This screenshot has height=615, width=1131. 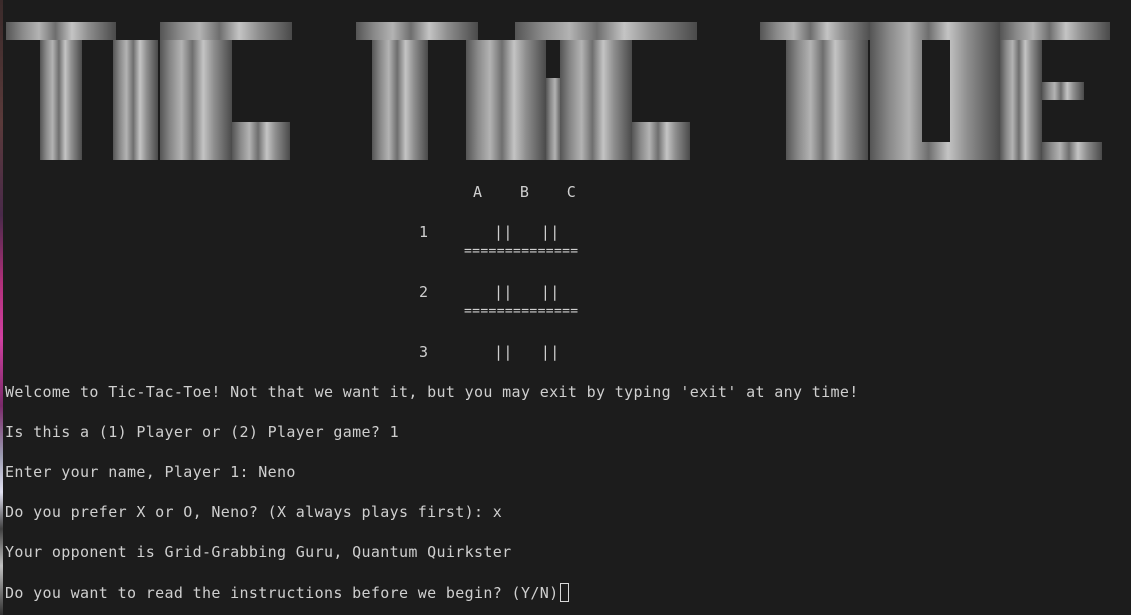 I want to click on board-row-cells-2: || ||, so click(x=527, y=292).